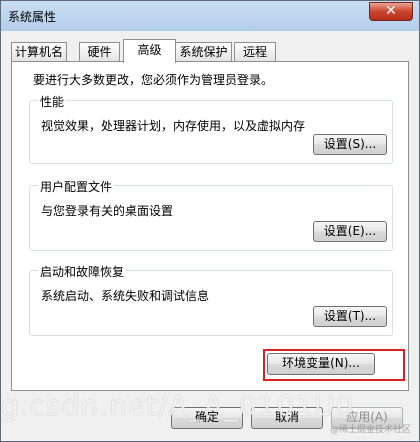  I want to click on admin-notice: 要进行大多数更改，您必须作为管理员登录。, so click(153, 80).